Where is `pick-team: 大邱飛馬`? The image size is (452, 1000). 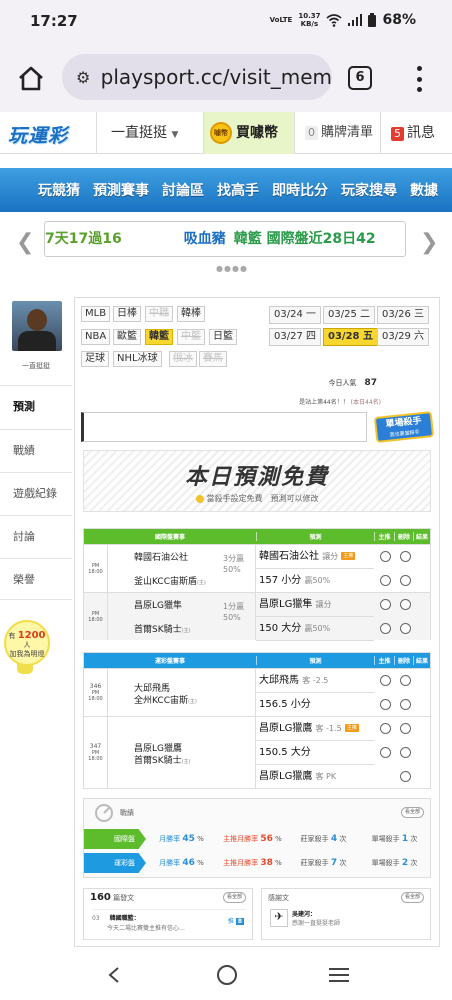
pick-team: 大邱飛馬 is located at coordinates (279, 680).